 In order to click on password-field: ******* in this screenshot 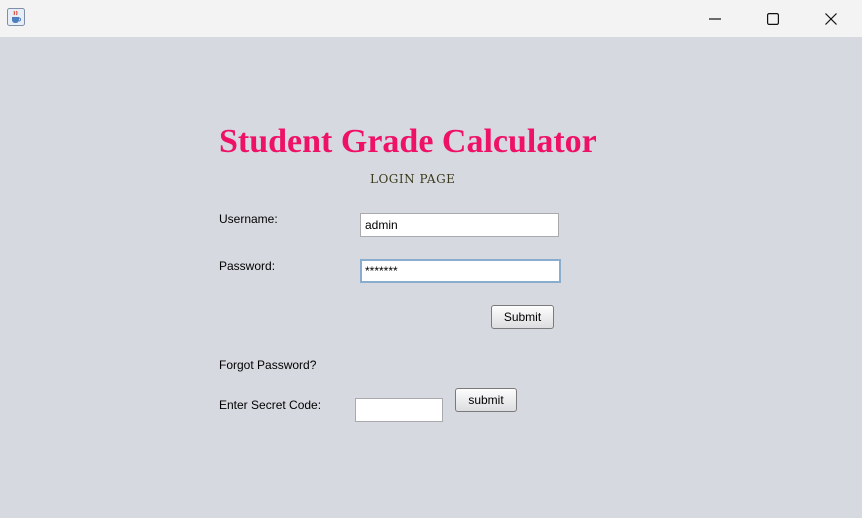, I will do `click(460, 271)`.